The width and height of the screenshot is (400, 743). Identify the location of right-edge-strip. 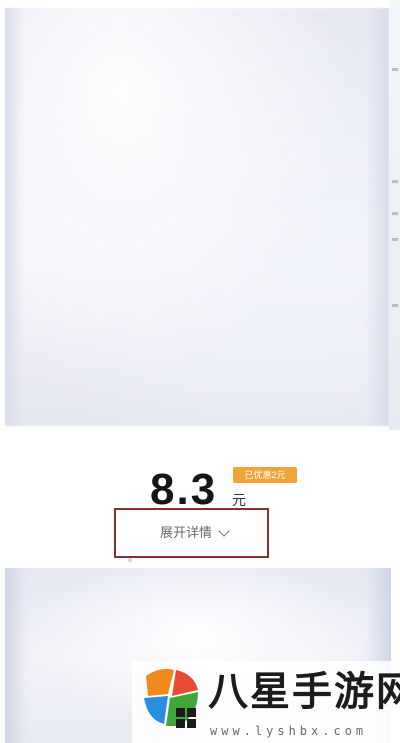
(394, 215).